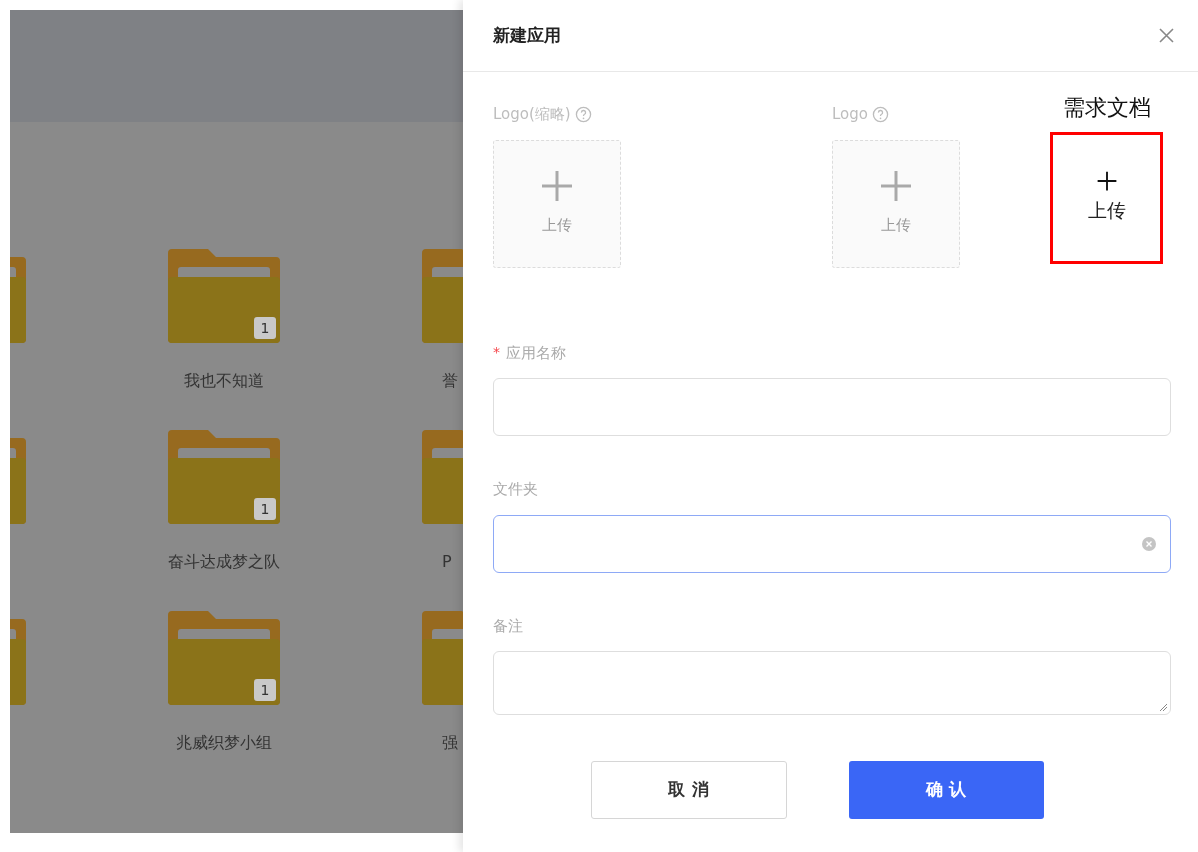 Image resolution: width=1198 pixels, height=852 pixels. What do you see at coordinates (1166, 35) in the screenshot?
I see `close-icon` at bounding box center [1166, 35].